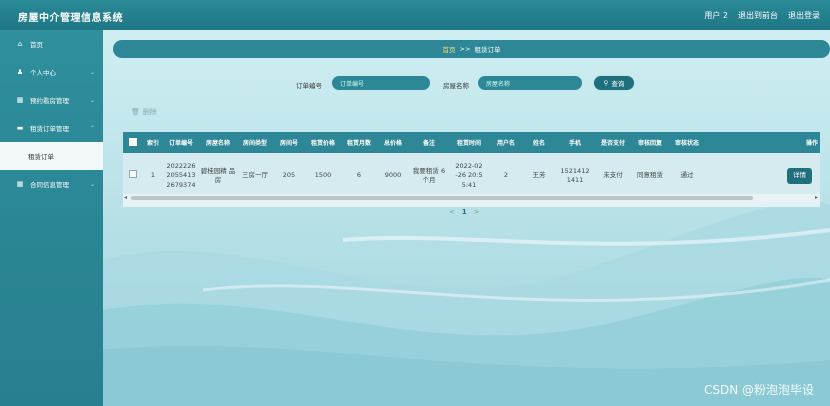  I want to click on cell-room-type: 三房一厅, so click(255, 175).